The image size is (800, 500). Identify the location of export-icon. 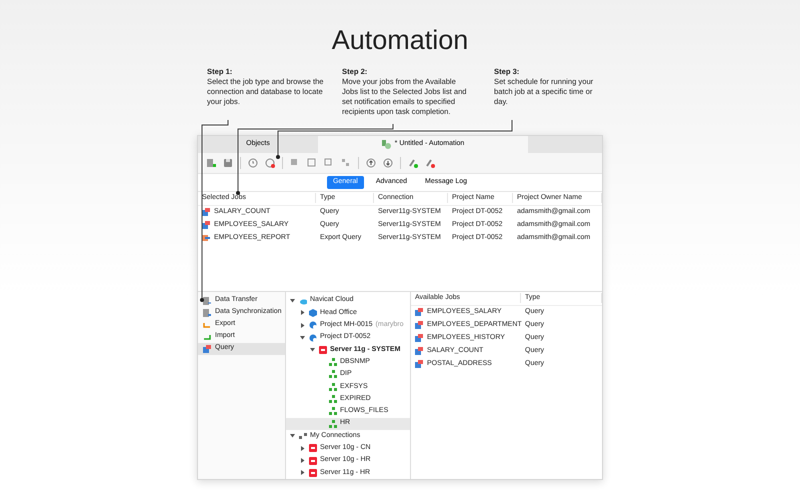
(207, 324).